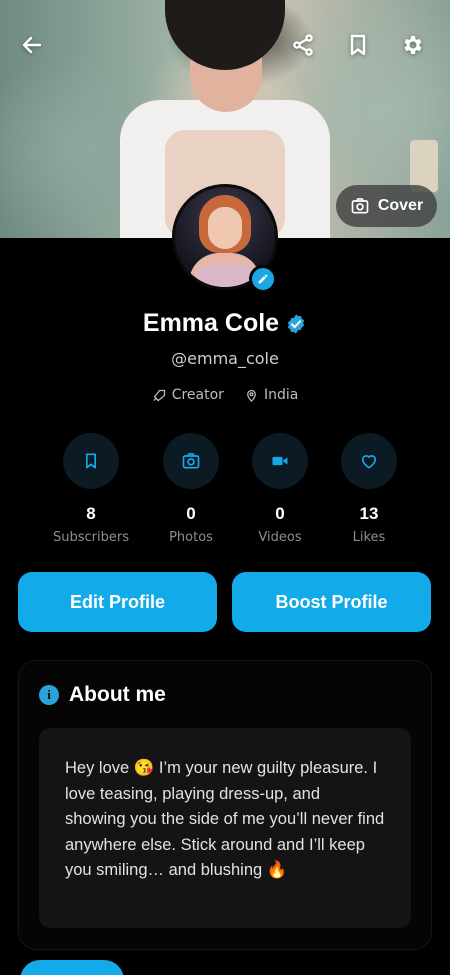 The width and height of the screenshot is (450, 975). I want to click on tag-icon, so click(159, 395).